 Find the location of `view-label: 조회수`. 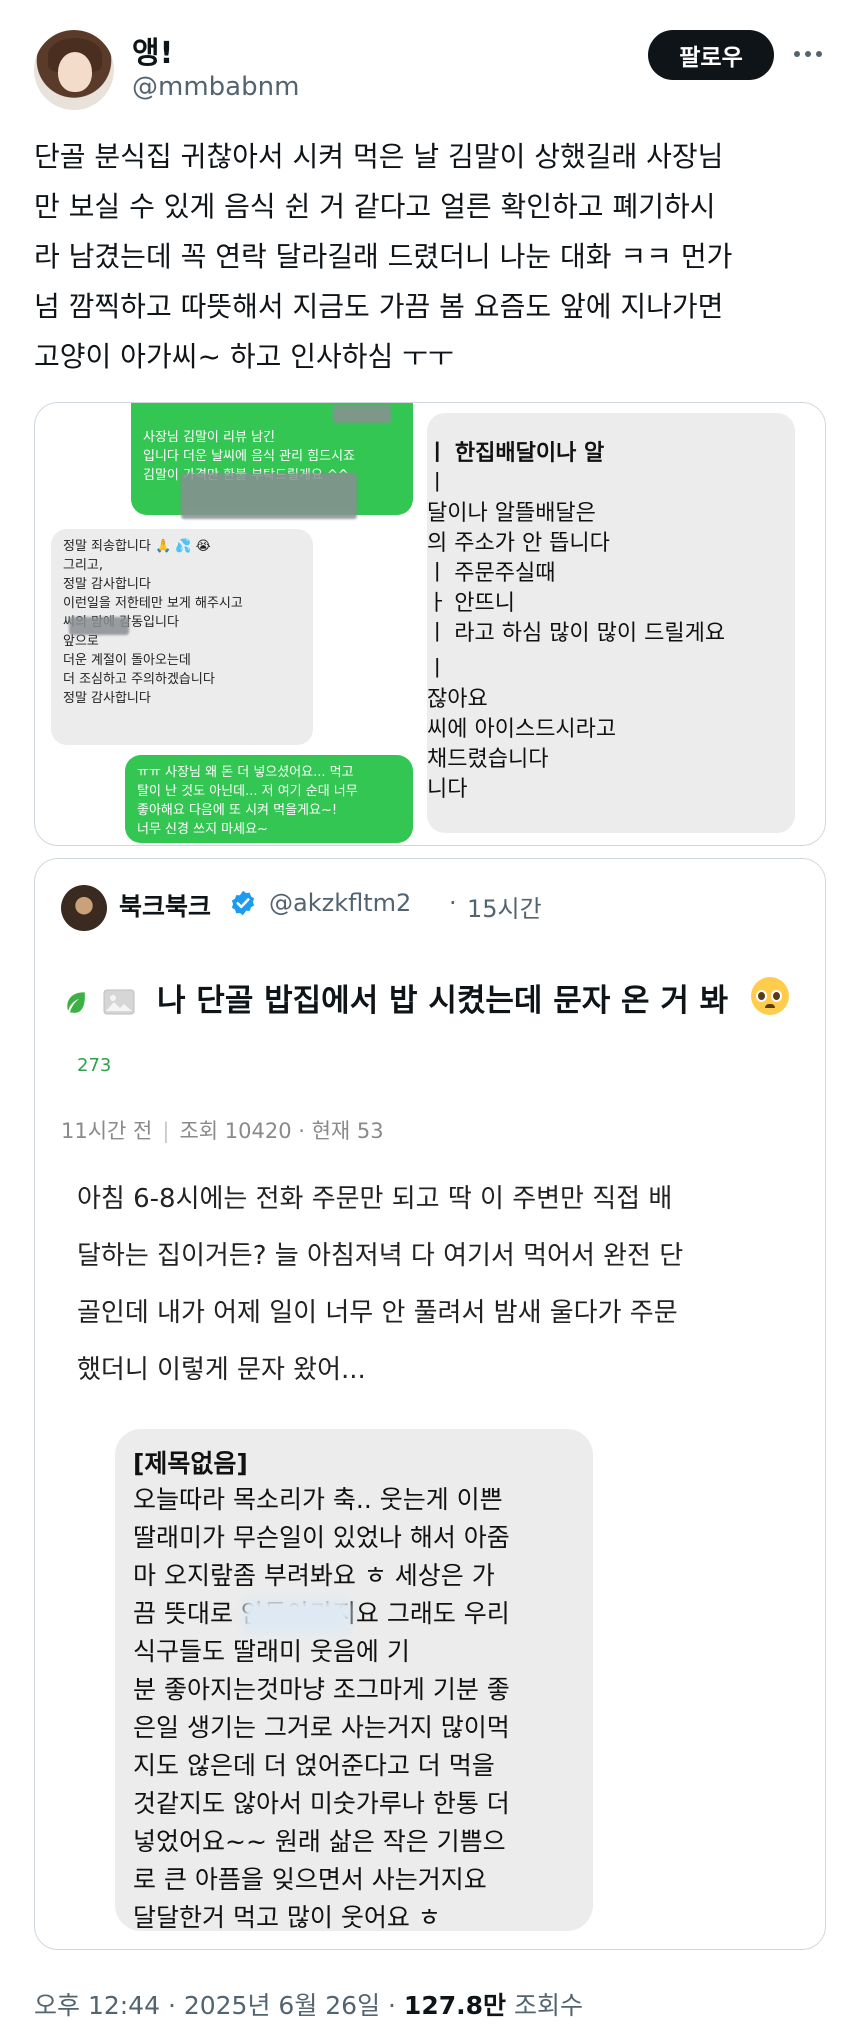

view-label: 조회수 is located at coordinates (548, 2005).